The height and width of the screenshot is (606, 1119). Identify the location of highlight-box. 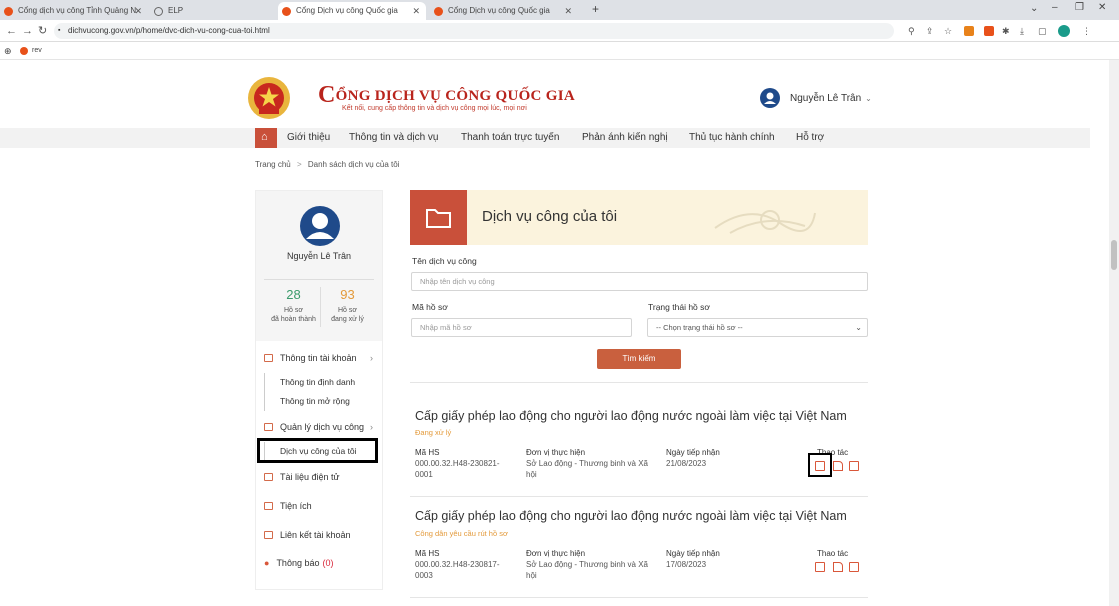
(317, 450).